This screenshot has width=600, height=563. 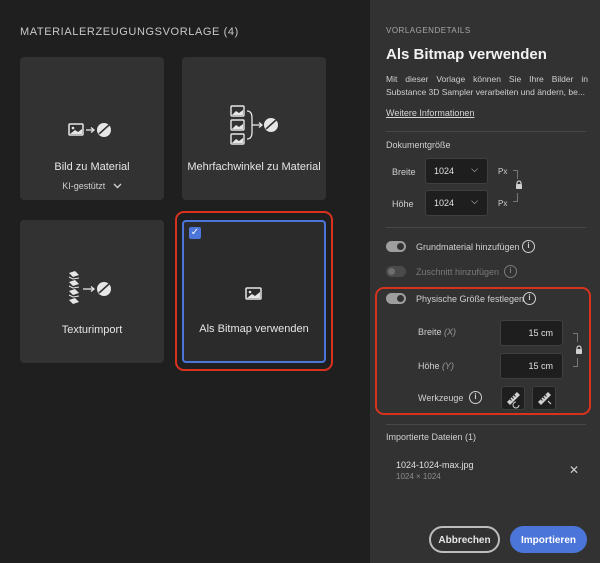 I want to click on crop-label: Zuschnitt hinzufügen, so click(x=458, y=272).